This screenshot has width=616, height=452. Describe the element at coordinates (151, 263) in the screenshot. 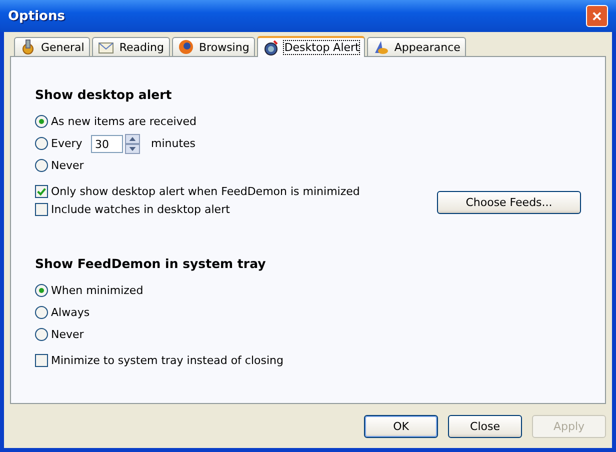

I see `section-heading: Show FeedDemon in system tray` at that location.